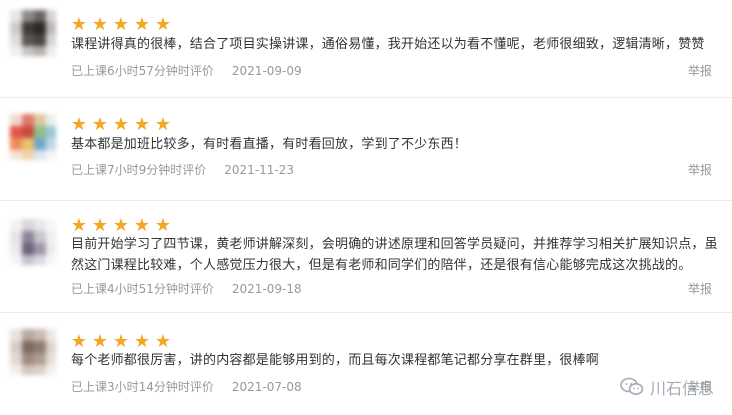 The width and height of the screenshot is (732, 415). What do you see at coordinates (142, 289) in the screenshot?
I see `study-time: 已上课4小时51分钟时评价` at bounding box center [142, 289].